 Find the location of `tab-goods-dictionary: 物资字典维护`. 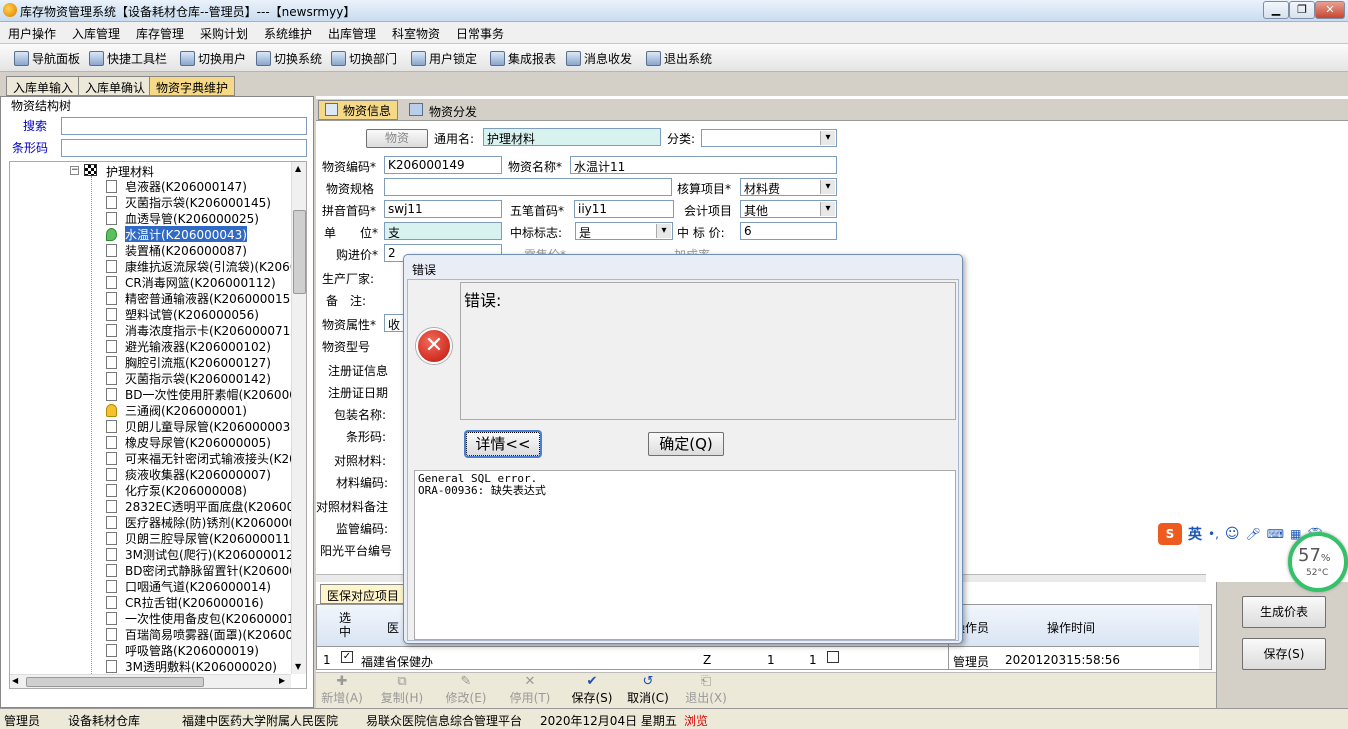

tab-goods-dictionary: 物资字典维护 is located at coordinates (192, 86).